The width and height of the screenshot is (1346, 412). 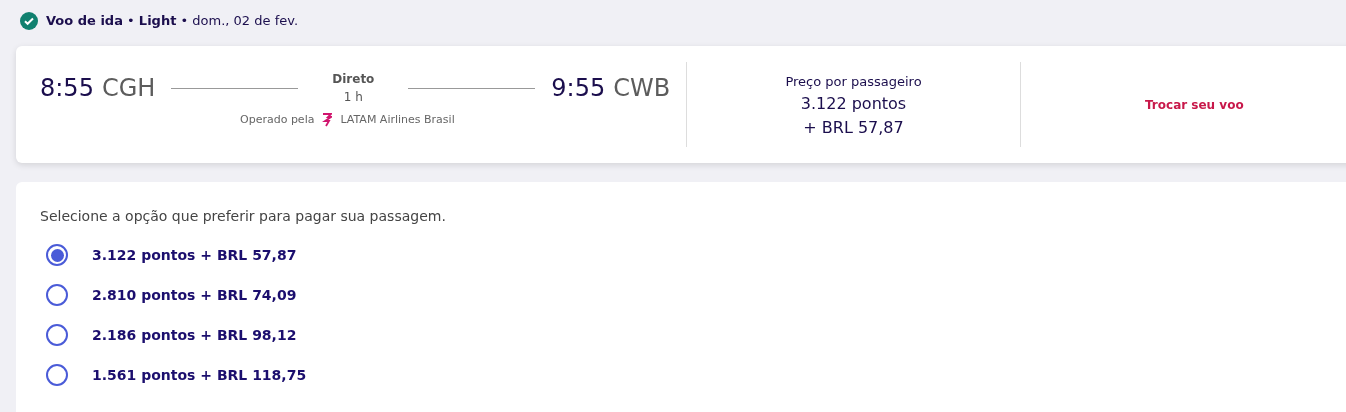 I want to click on payment-prompt: Selecione a opção que preferir para pagar sua passagem., so click(x=243, y=216).